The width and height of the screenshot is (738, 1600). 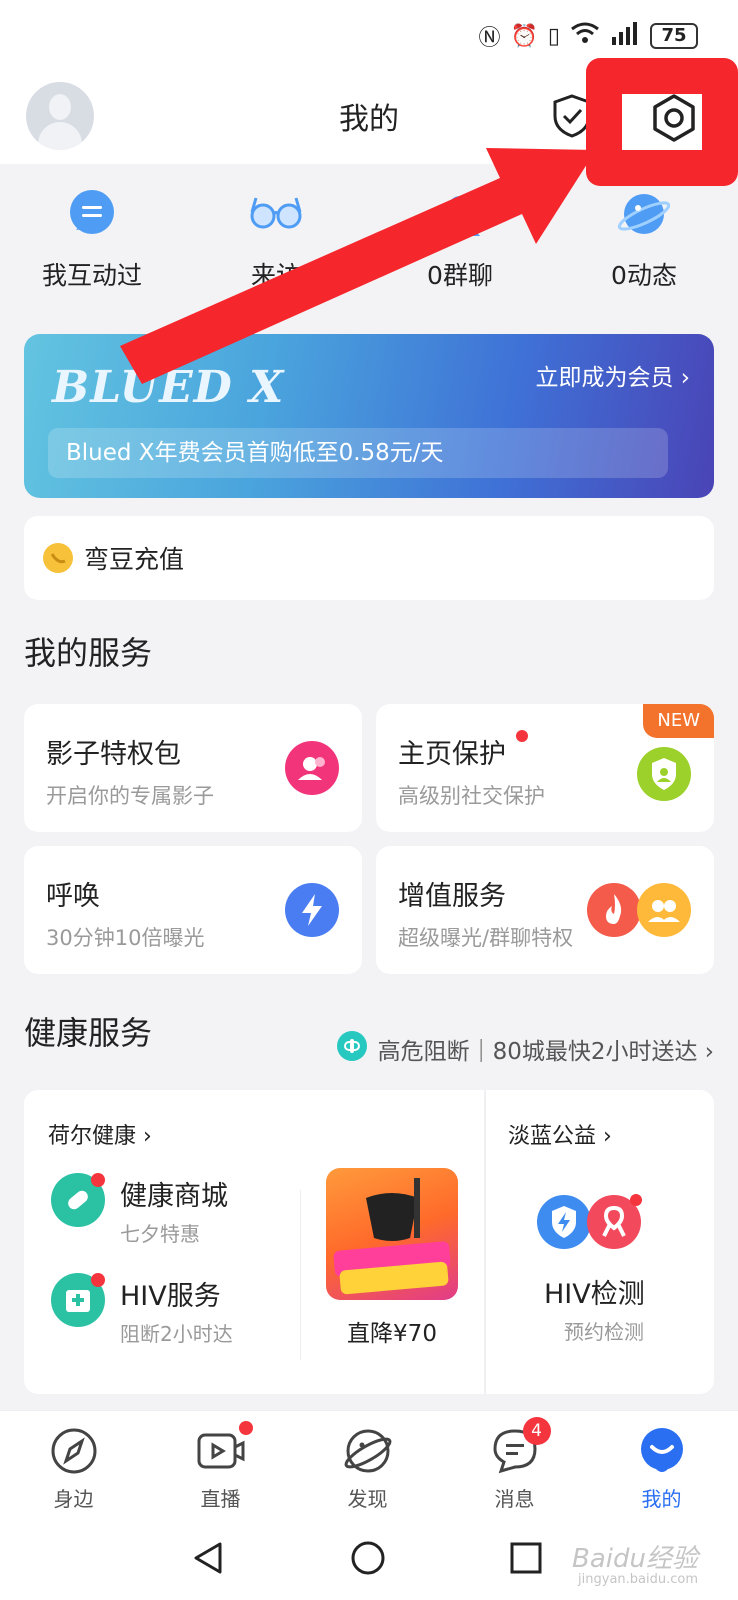 What do you see at coordinates (74, 1451) in the screenshot?
I see `compass-icon` at bounding box center [74, 1451].